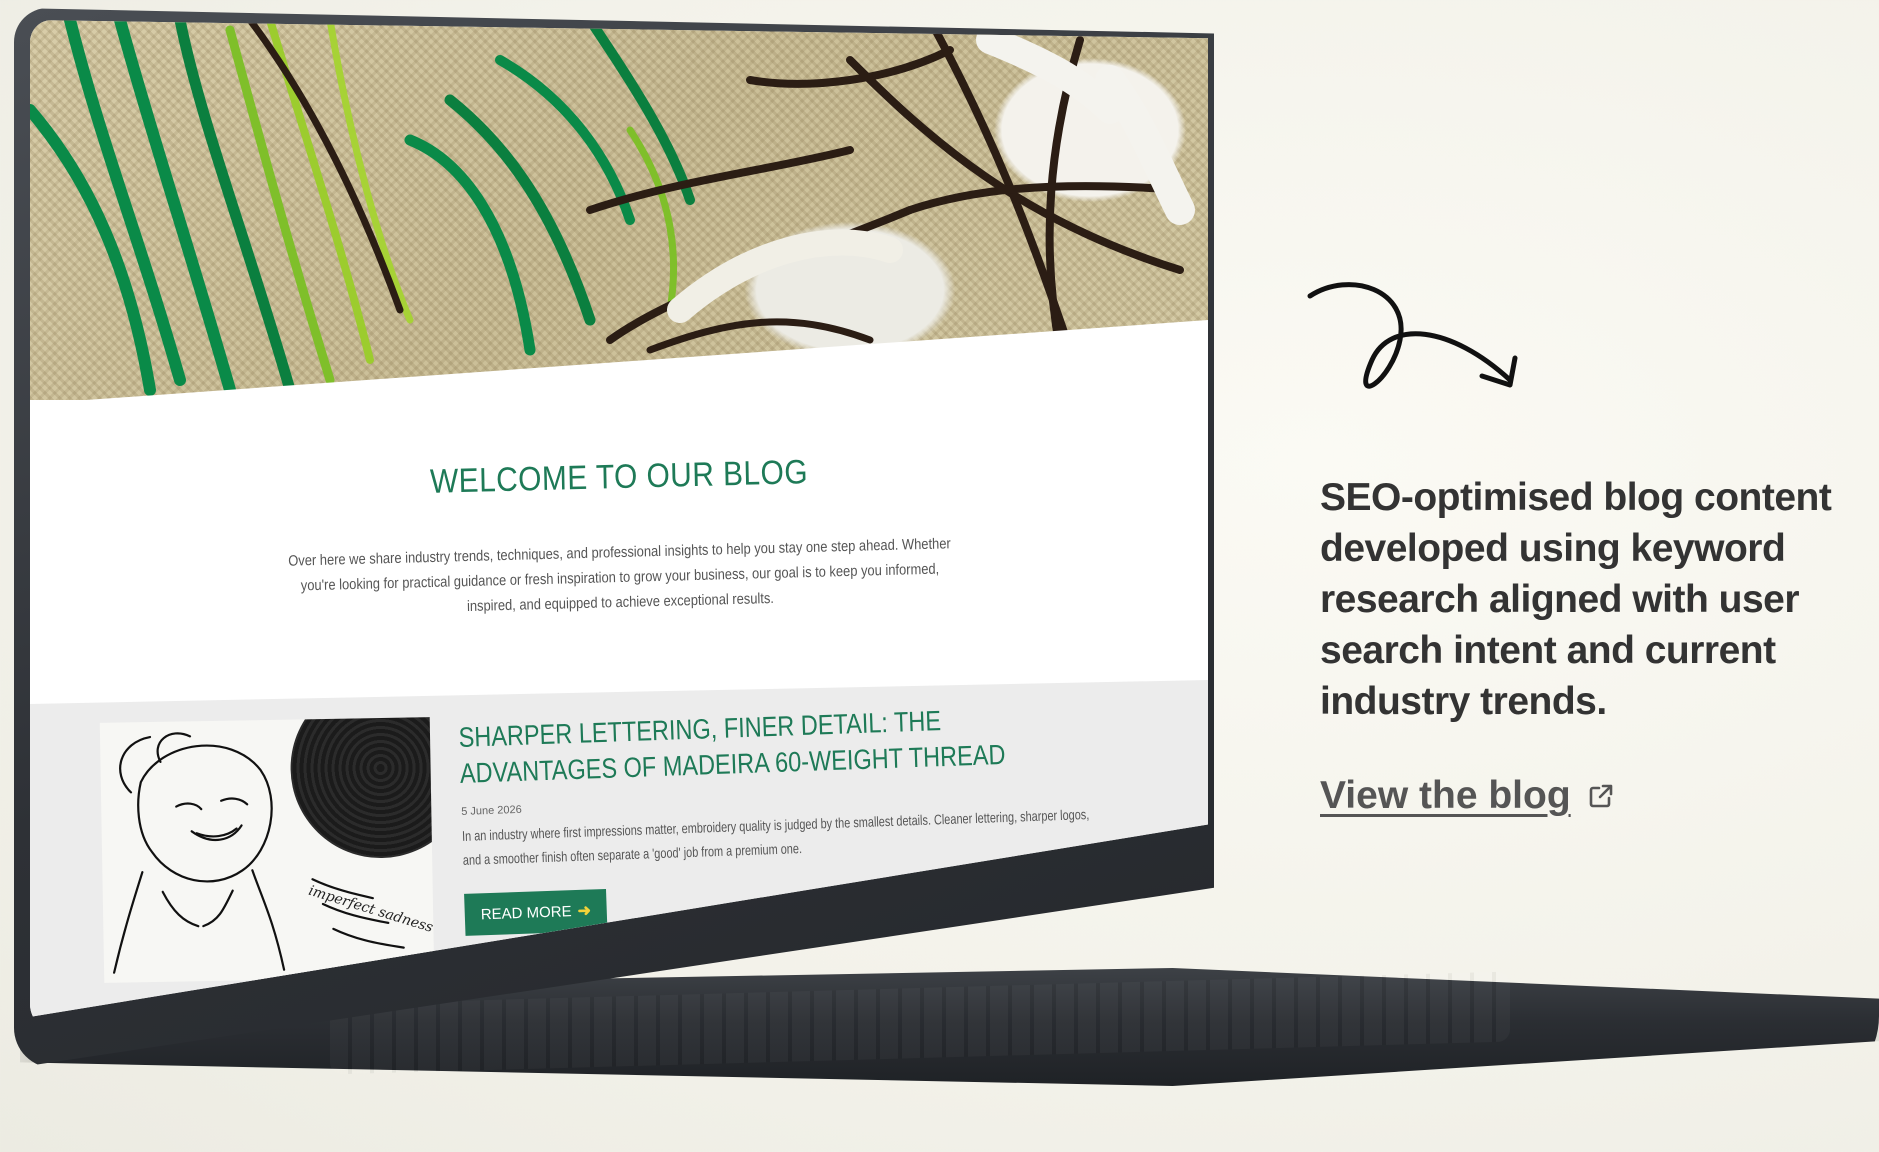 The height and width of the screenshot is (1152, 1879). I want to click on read-more-label: READ MORE, so click(526, 912).